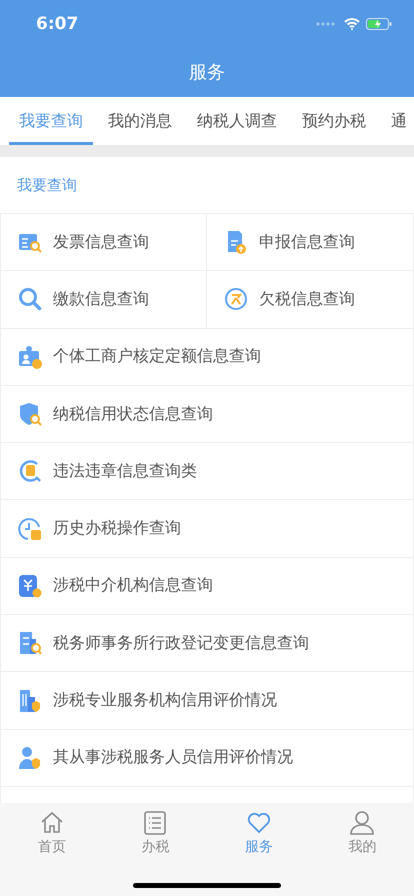  What do you see at coordinates (207, 185) in the screenshot?
I see `section-title: 我要查询` at bounding box center [207, 185].